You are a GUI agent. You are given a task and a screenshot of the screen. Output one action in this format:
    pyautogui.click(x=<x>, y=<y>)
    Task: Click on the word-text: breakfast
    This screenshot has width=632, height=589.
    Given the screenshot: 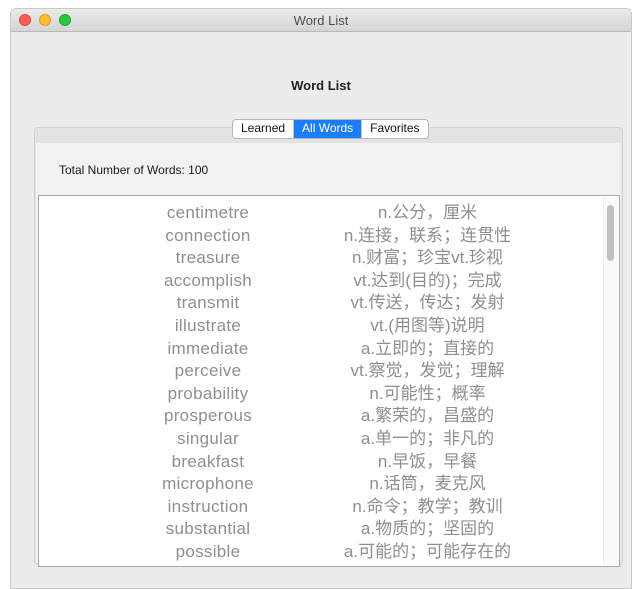 What is the action you would take?
    pyautogui.click(x=208, y=461)
    